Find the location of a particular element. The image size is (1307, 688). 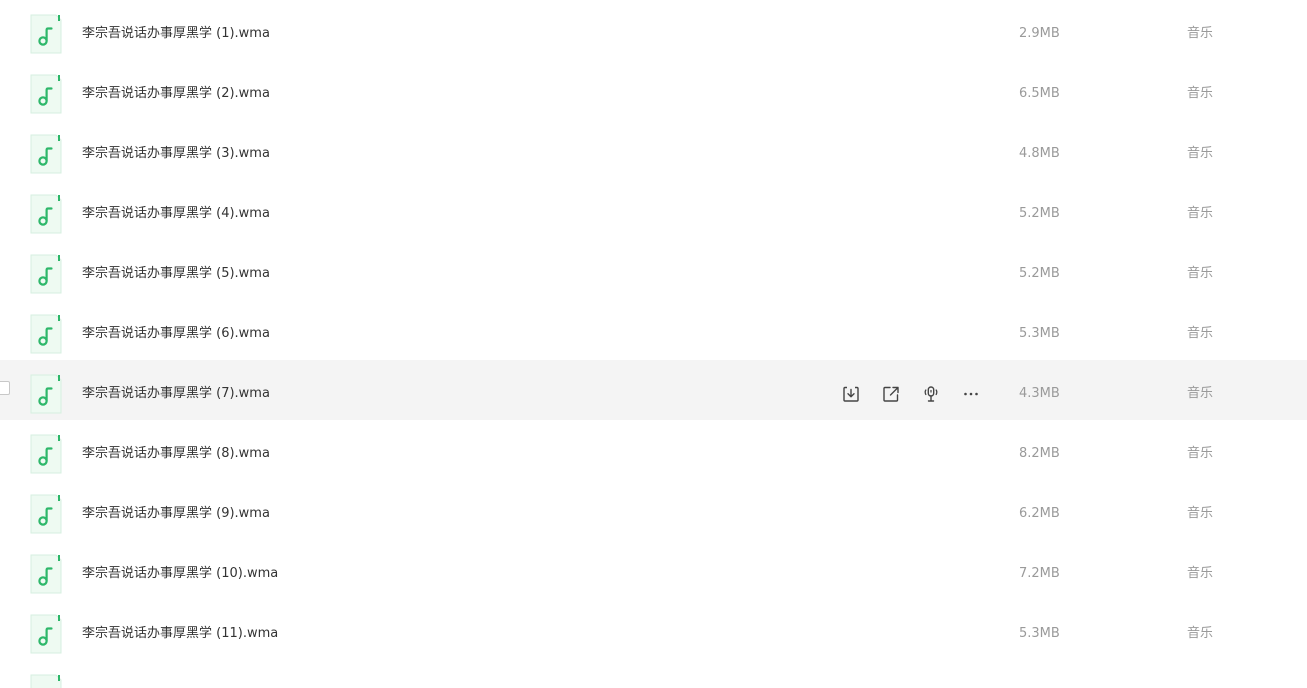

file-row: 李宗吾说话办事厚黑学 (5).wma 5.2MB 音乐 is located at coordinates (653, 270).